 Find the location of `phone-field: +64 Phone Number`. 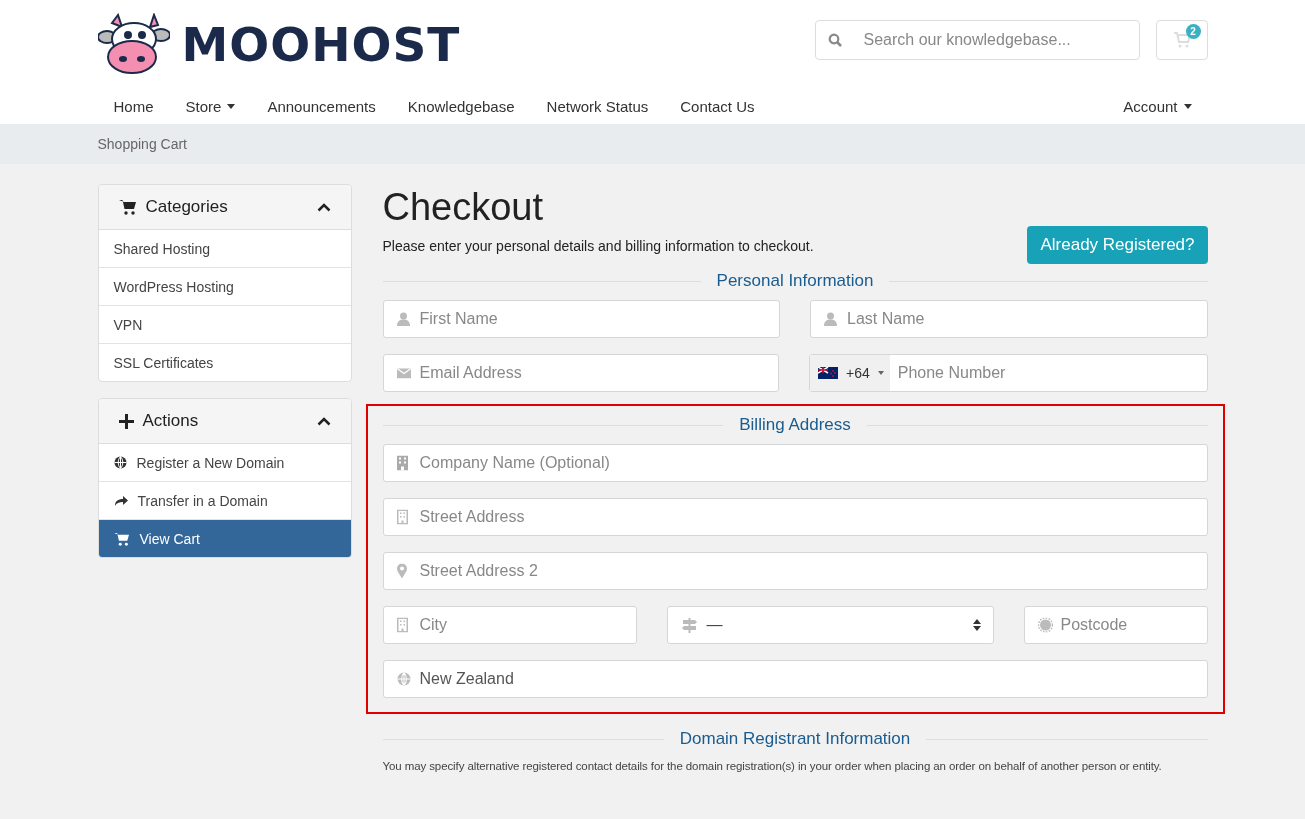

phone-field: +64 Phone Number is located at coordinates (1008, 373).